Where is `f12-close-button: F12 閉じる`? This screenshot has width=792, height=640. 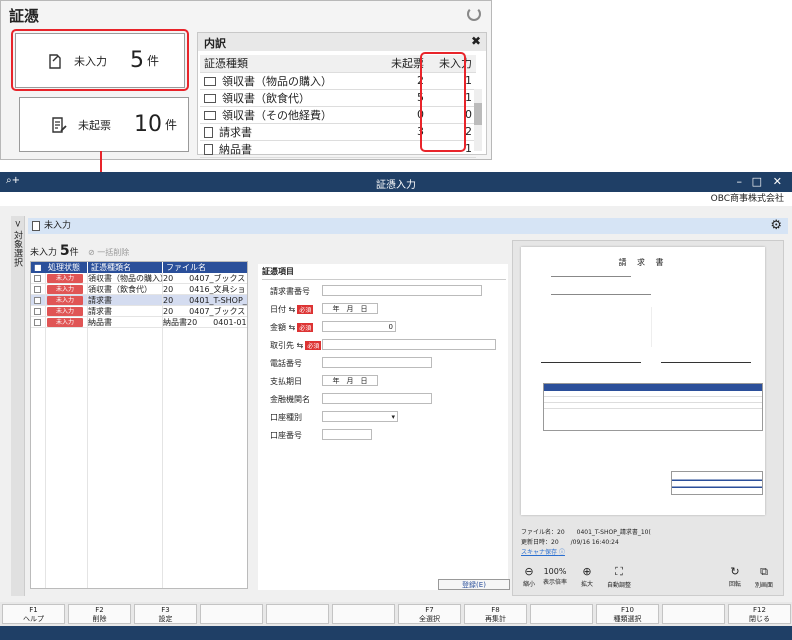
f12-close-button: F12 閉じる is located at coordinates (759, 614).